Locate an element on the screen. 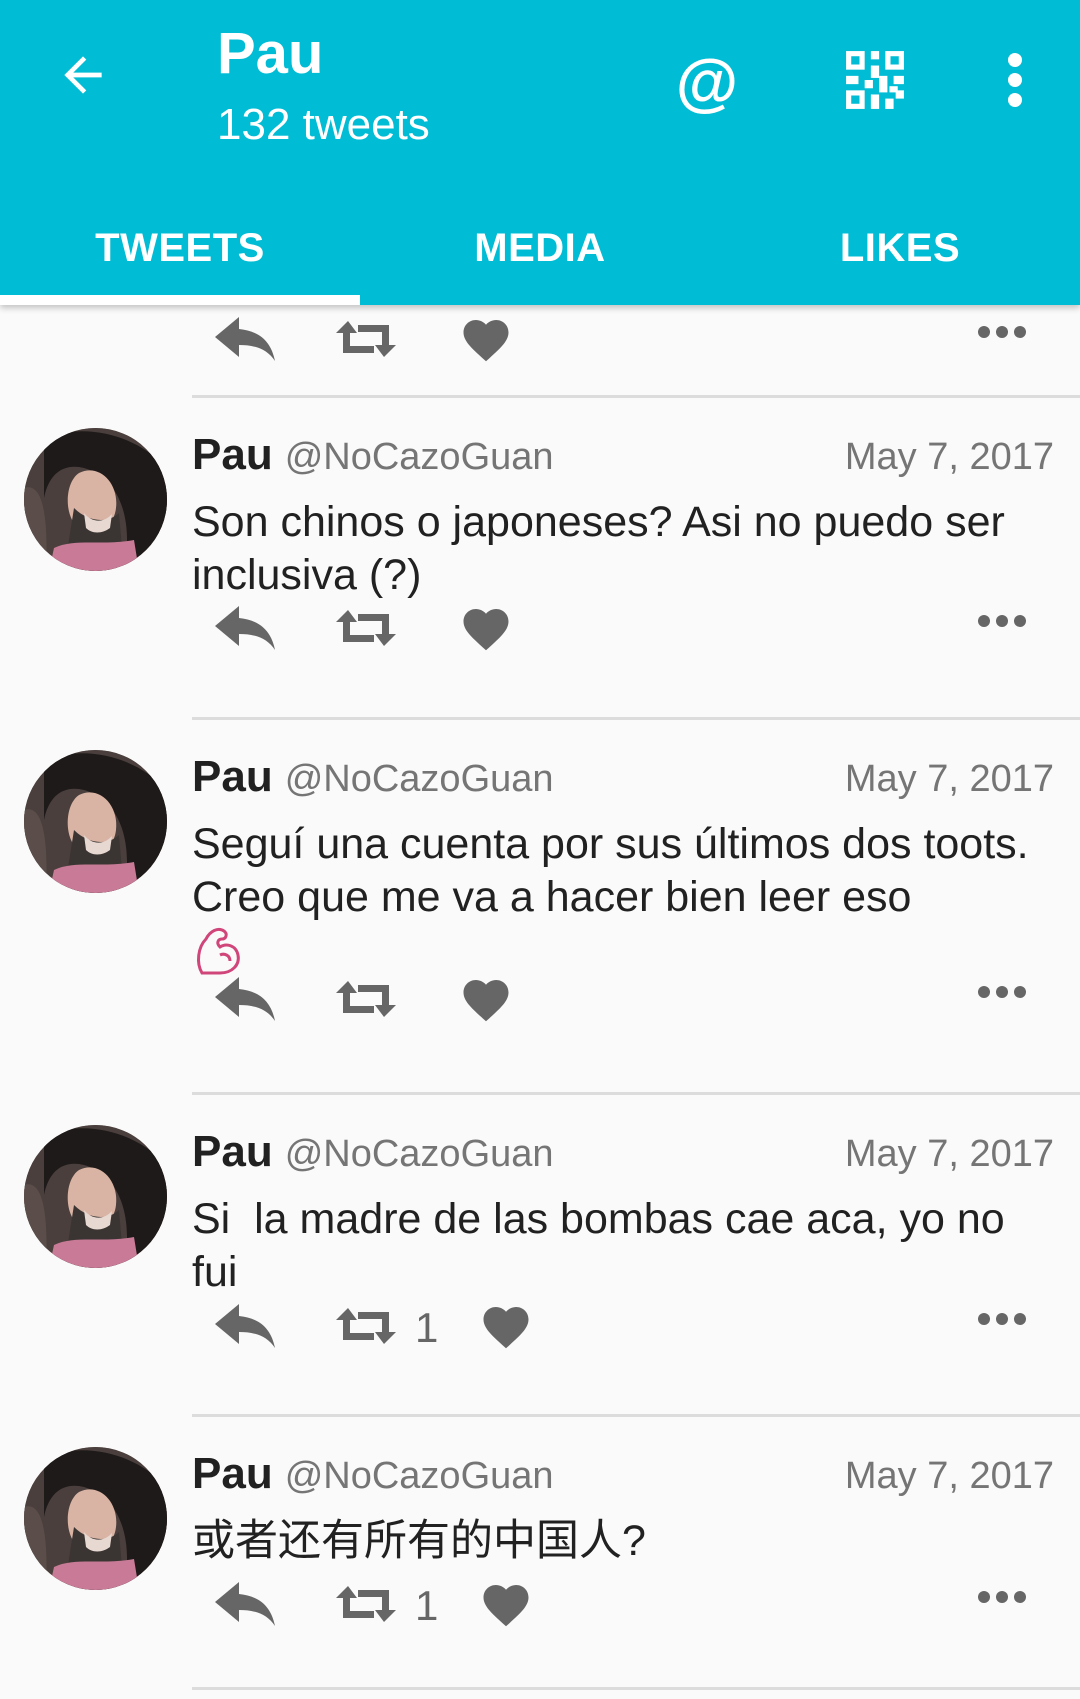 The height and width of the screenshot is (1699, 1080). mention-icon: @ is located at coordinates (707, 82).